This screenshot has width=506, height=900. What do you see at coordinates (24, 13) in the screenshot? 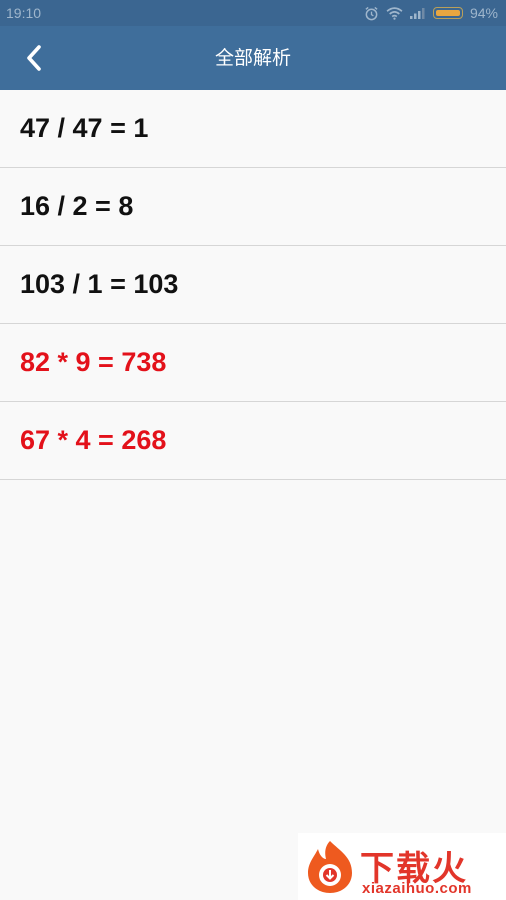
I see `status-time: 19:10` at bounding box center [24, 13].